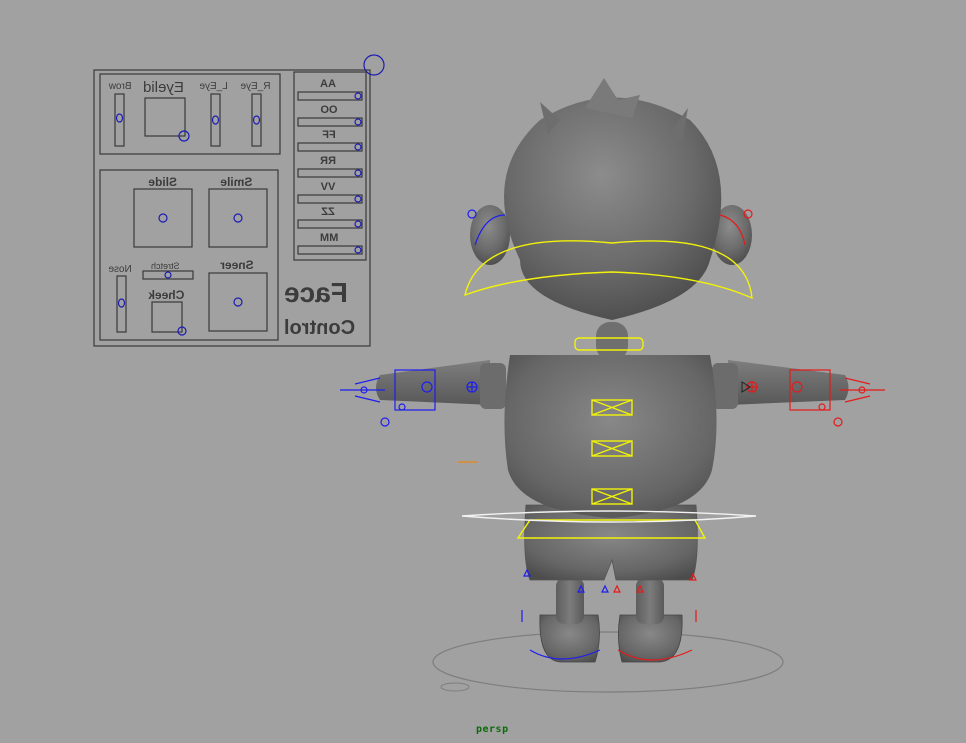  I want to click on phoneme-mm-knob, so click(358, 250).